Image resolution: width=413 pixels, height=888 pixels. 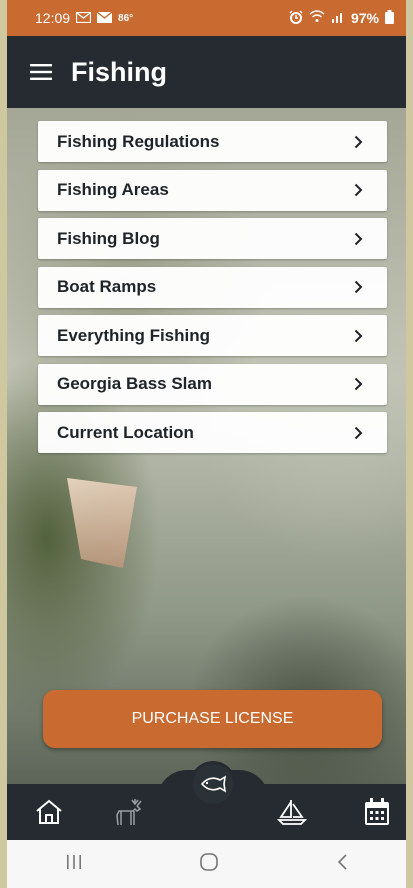 What do you see at coordinates (212, 238) in the screenshot?
I see `menu-item-fishing-blog: Fishing Blog` at bounding box center [212, 238].